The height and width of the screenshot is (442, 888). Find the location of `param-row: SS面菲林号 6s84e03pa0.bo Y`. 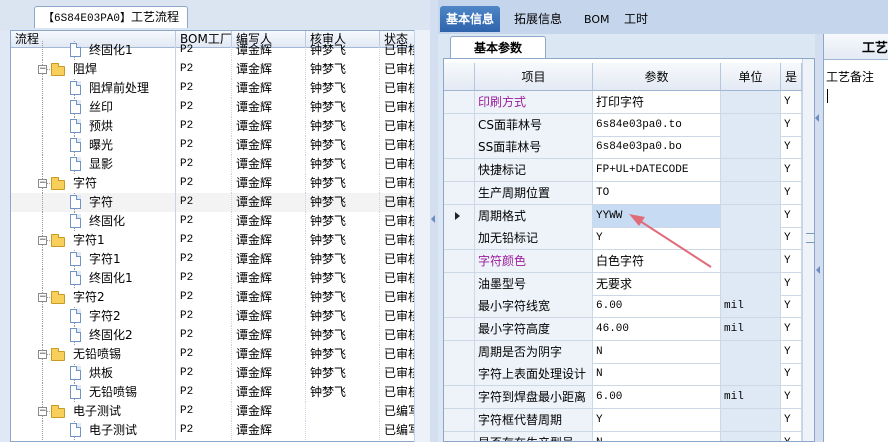

param-row: SS面菲林号 6s84e03pa0.bo Y is located at coordinates (629, 147).